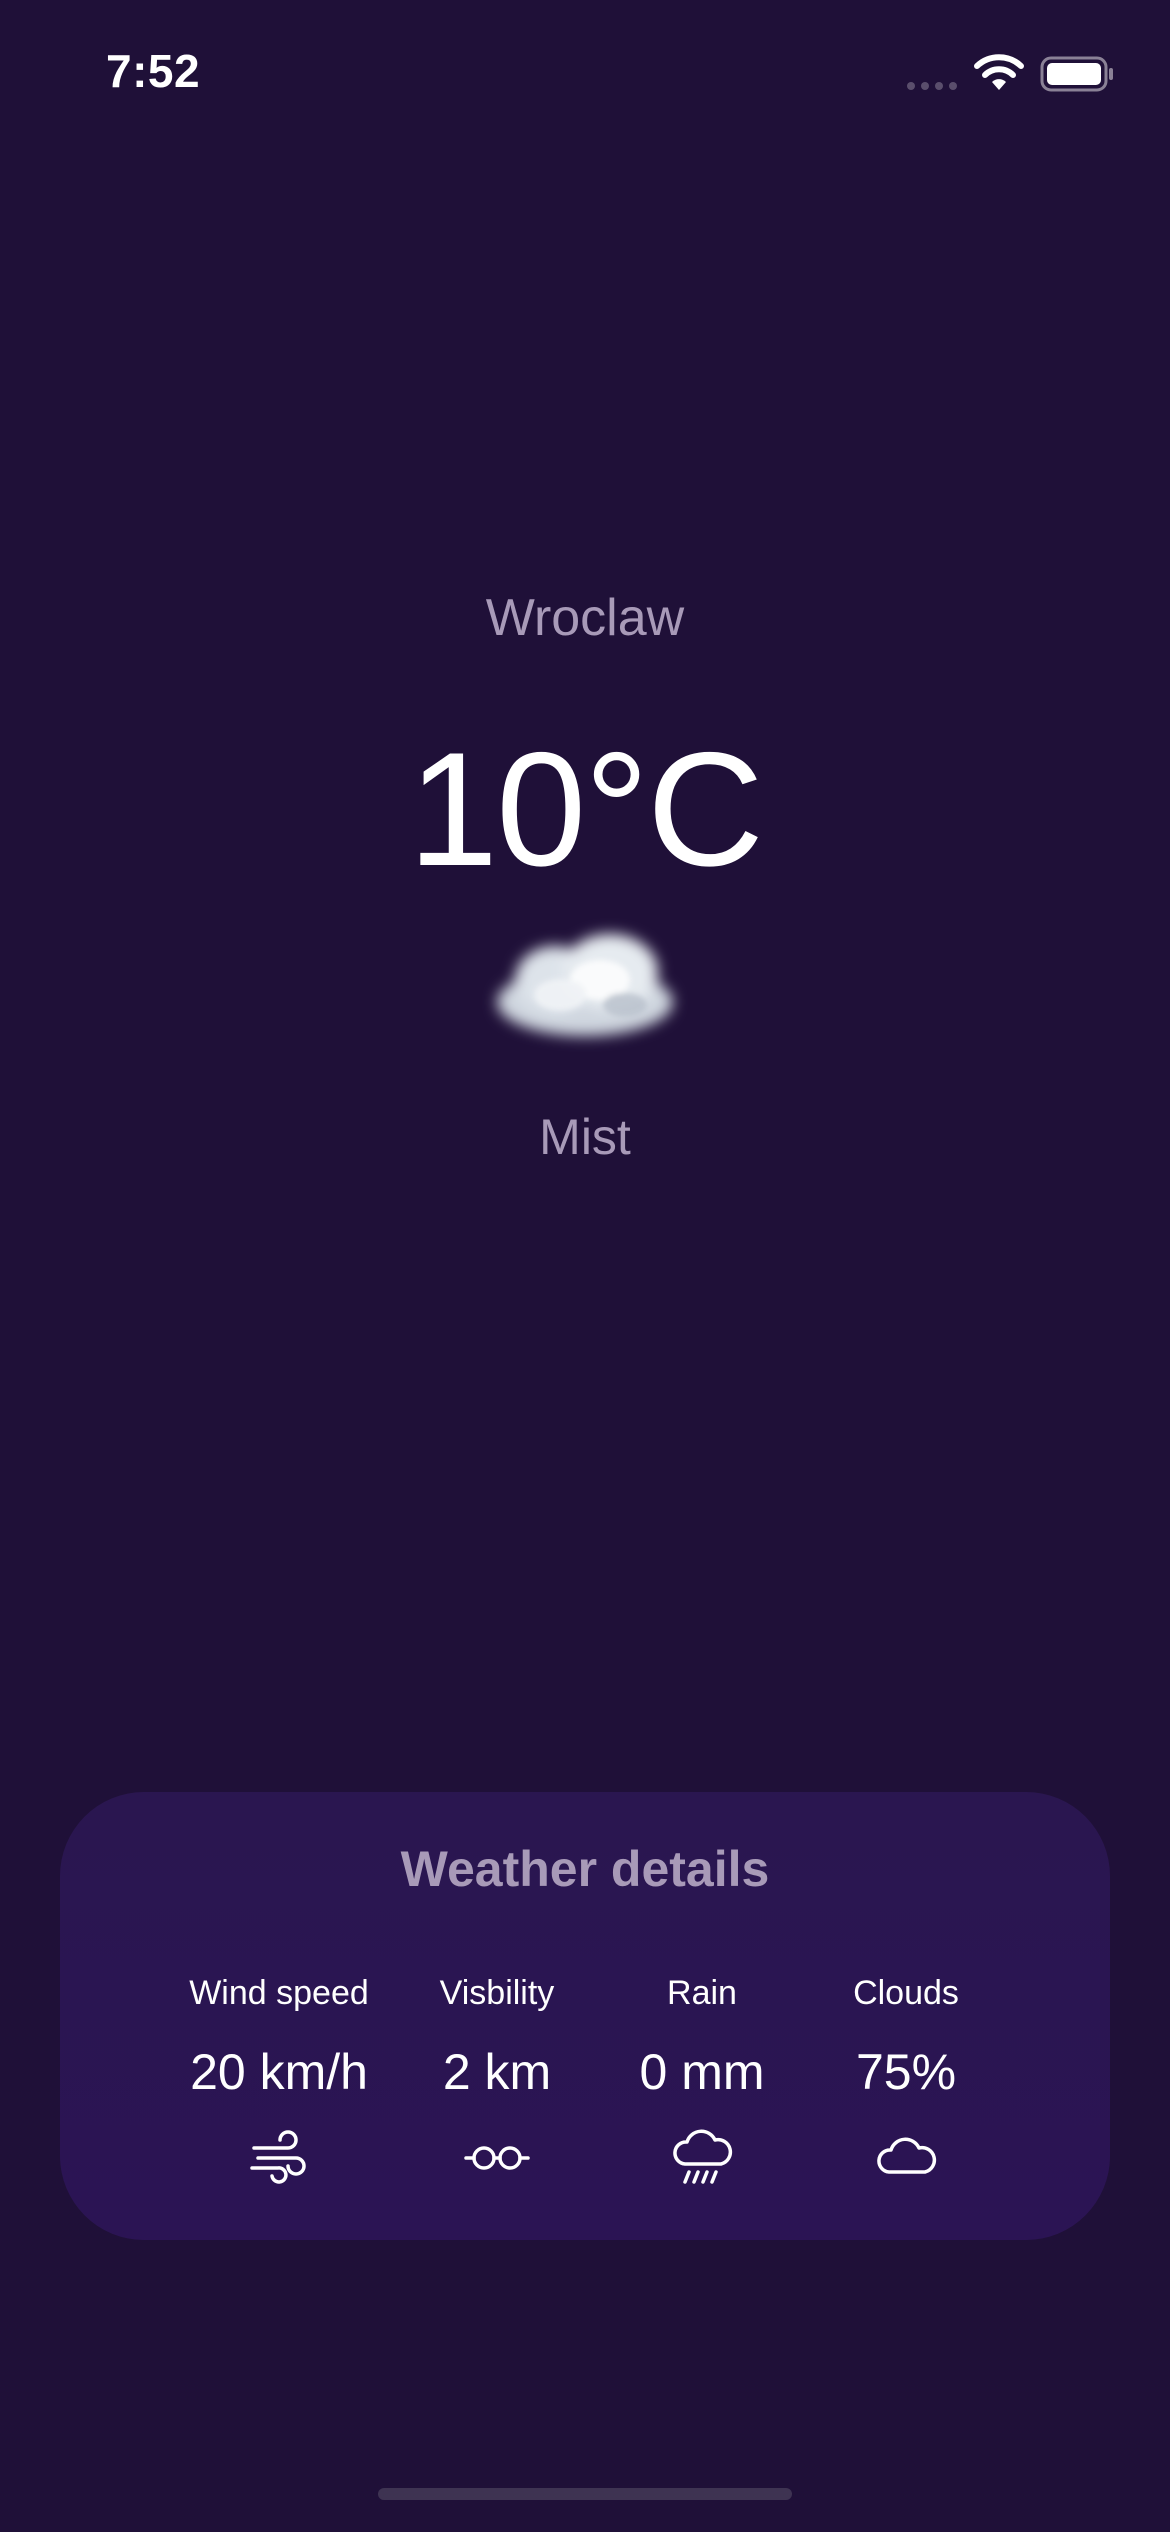  Describe the element at coordinates (999, 72) in the screenshot. I see `wifi-icon` at that location.